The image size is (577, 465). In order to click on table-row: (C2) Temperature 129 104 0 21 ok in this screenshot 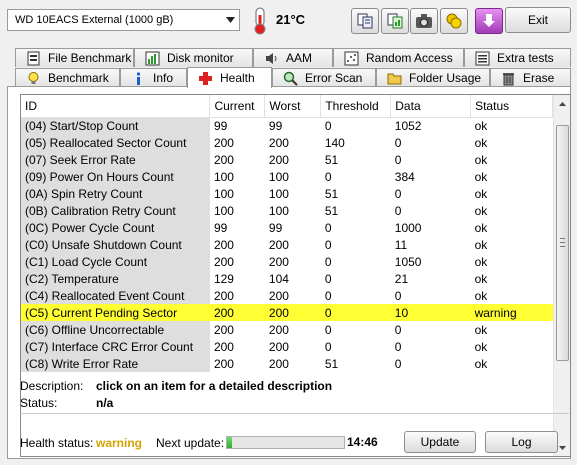, I will do `click(287, 278)`.